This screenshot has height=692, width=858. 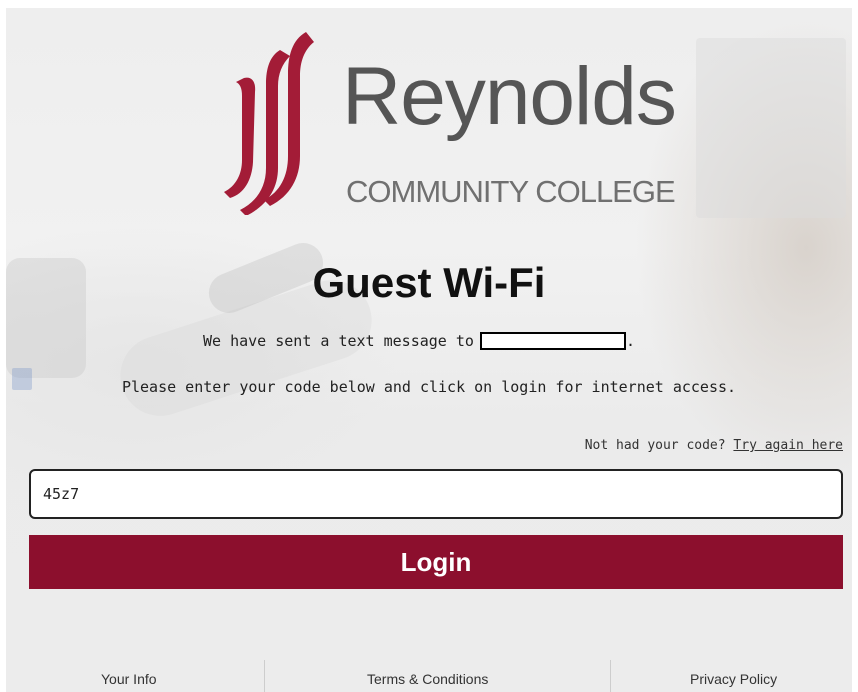 I want to click on code-input, so click(x=436, y=494).